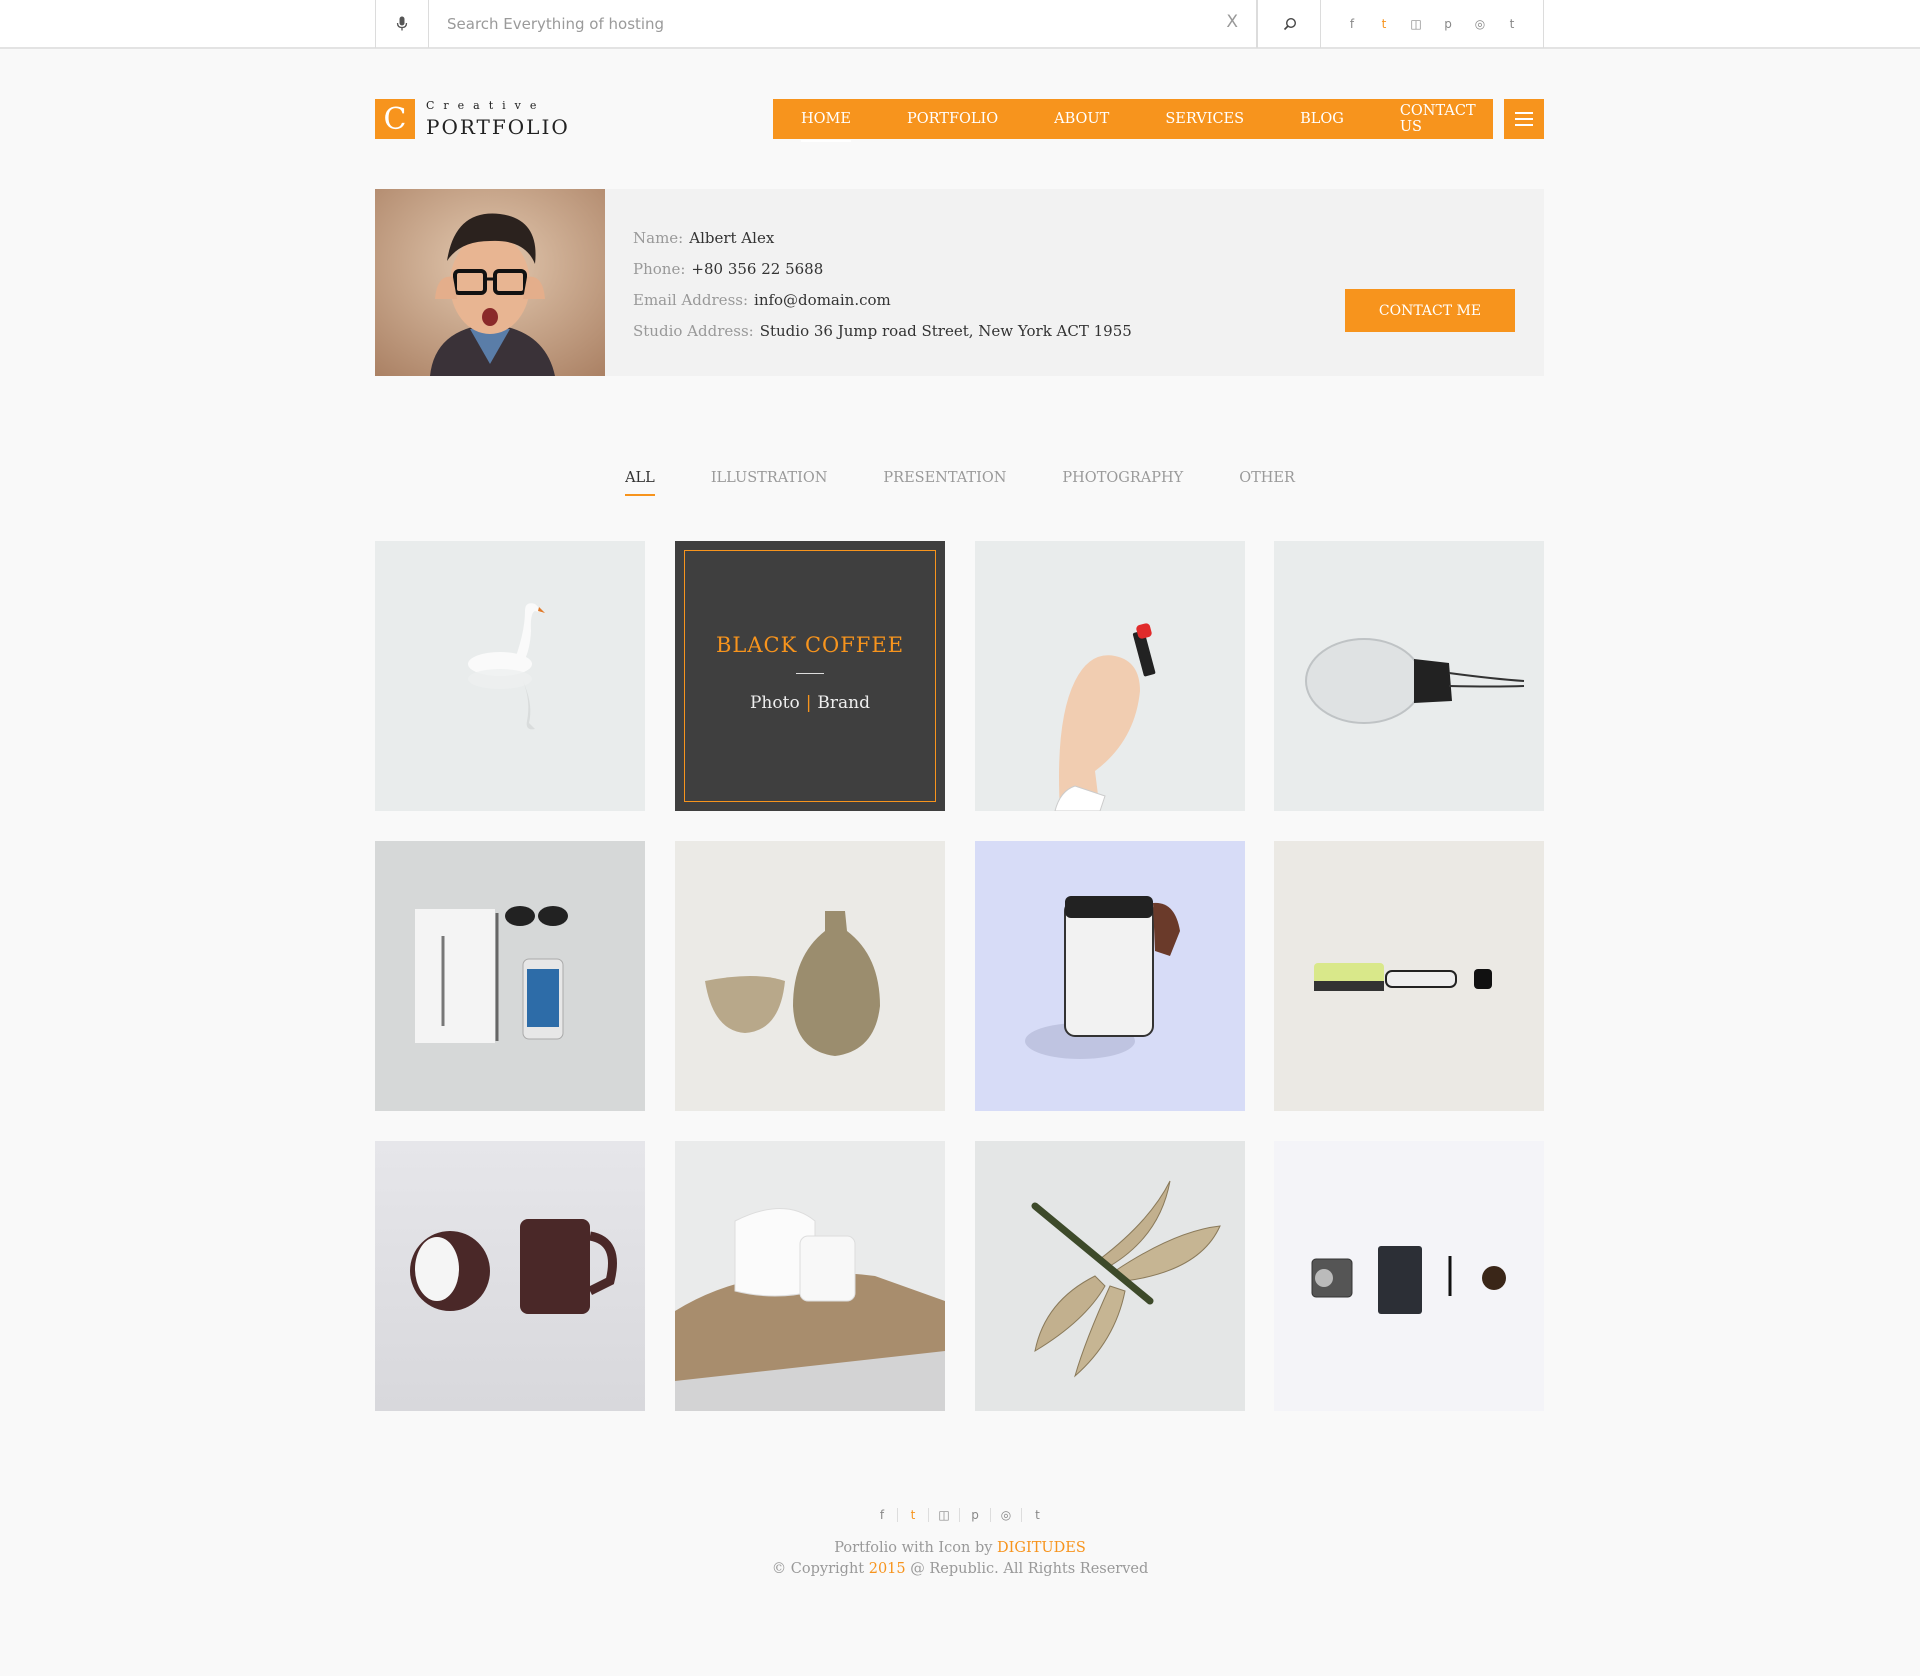 The image size is (1920, 1676). What do you see at coordinates (960, 1548) in the screenshot?
I see `footer-credit: Portfolio with Icon by DIGITUDES` at bounding box center [960, 1548].